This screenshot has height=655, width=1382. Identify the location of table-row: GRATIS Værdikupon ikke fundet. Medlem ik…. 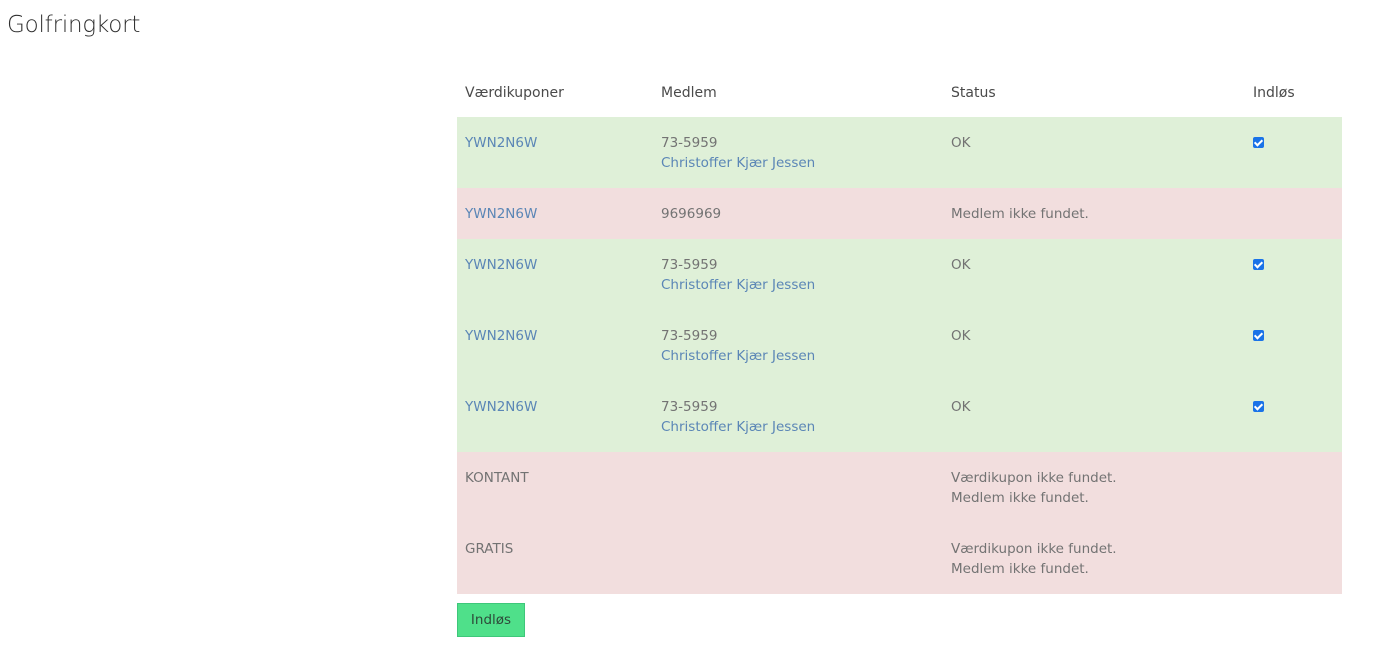
(899, 558).